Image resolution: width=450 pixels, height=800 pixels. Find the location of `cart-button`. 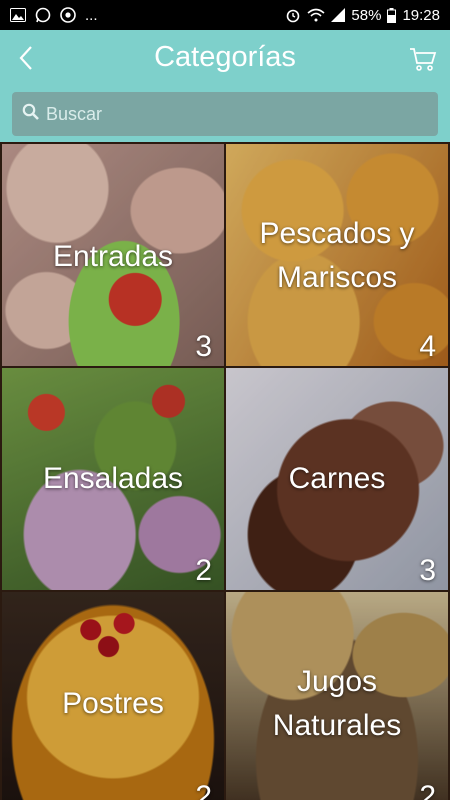

cart-button is located at coordinates (423, 61).